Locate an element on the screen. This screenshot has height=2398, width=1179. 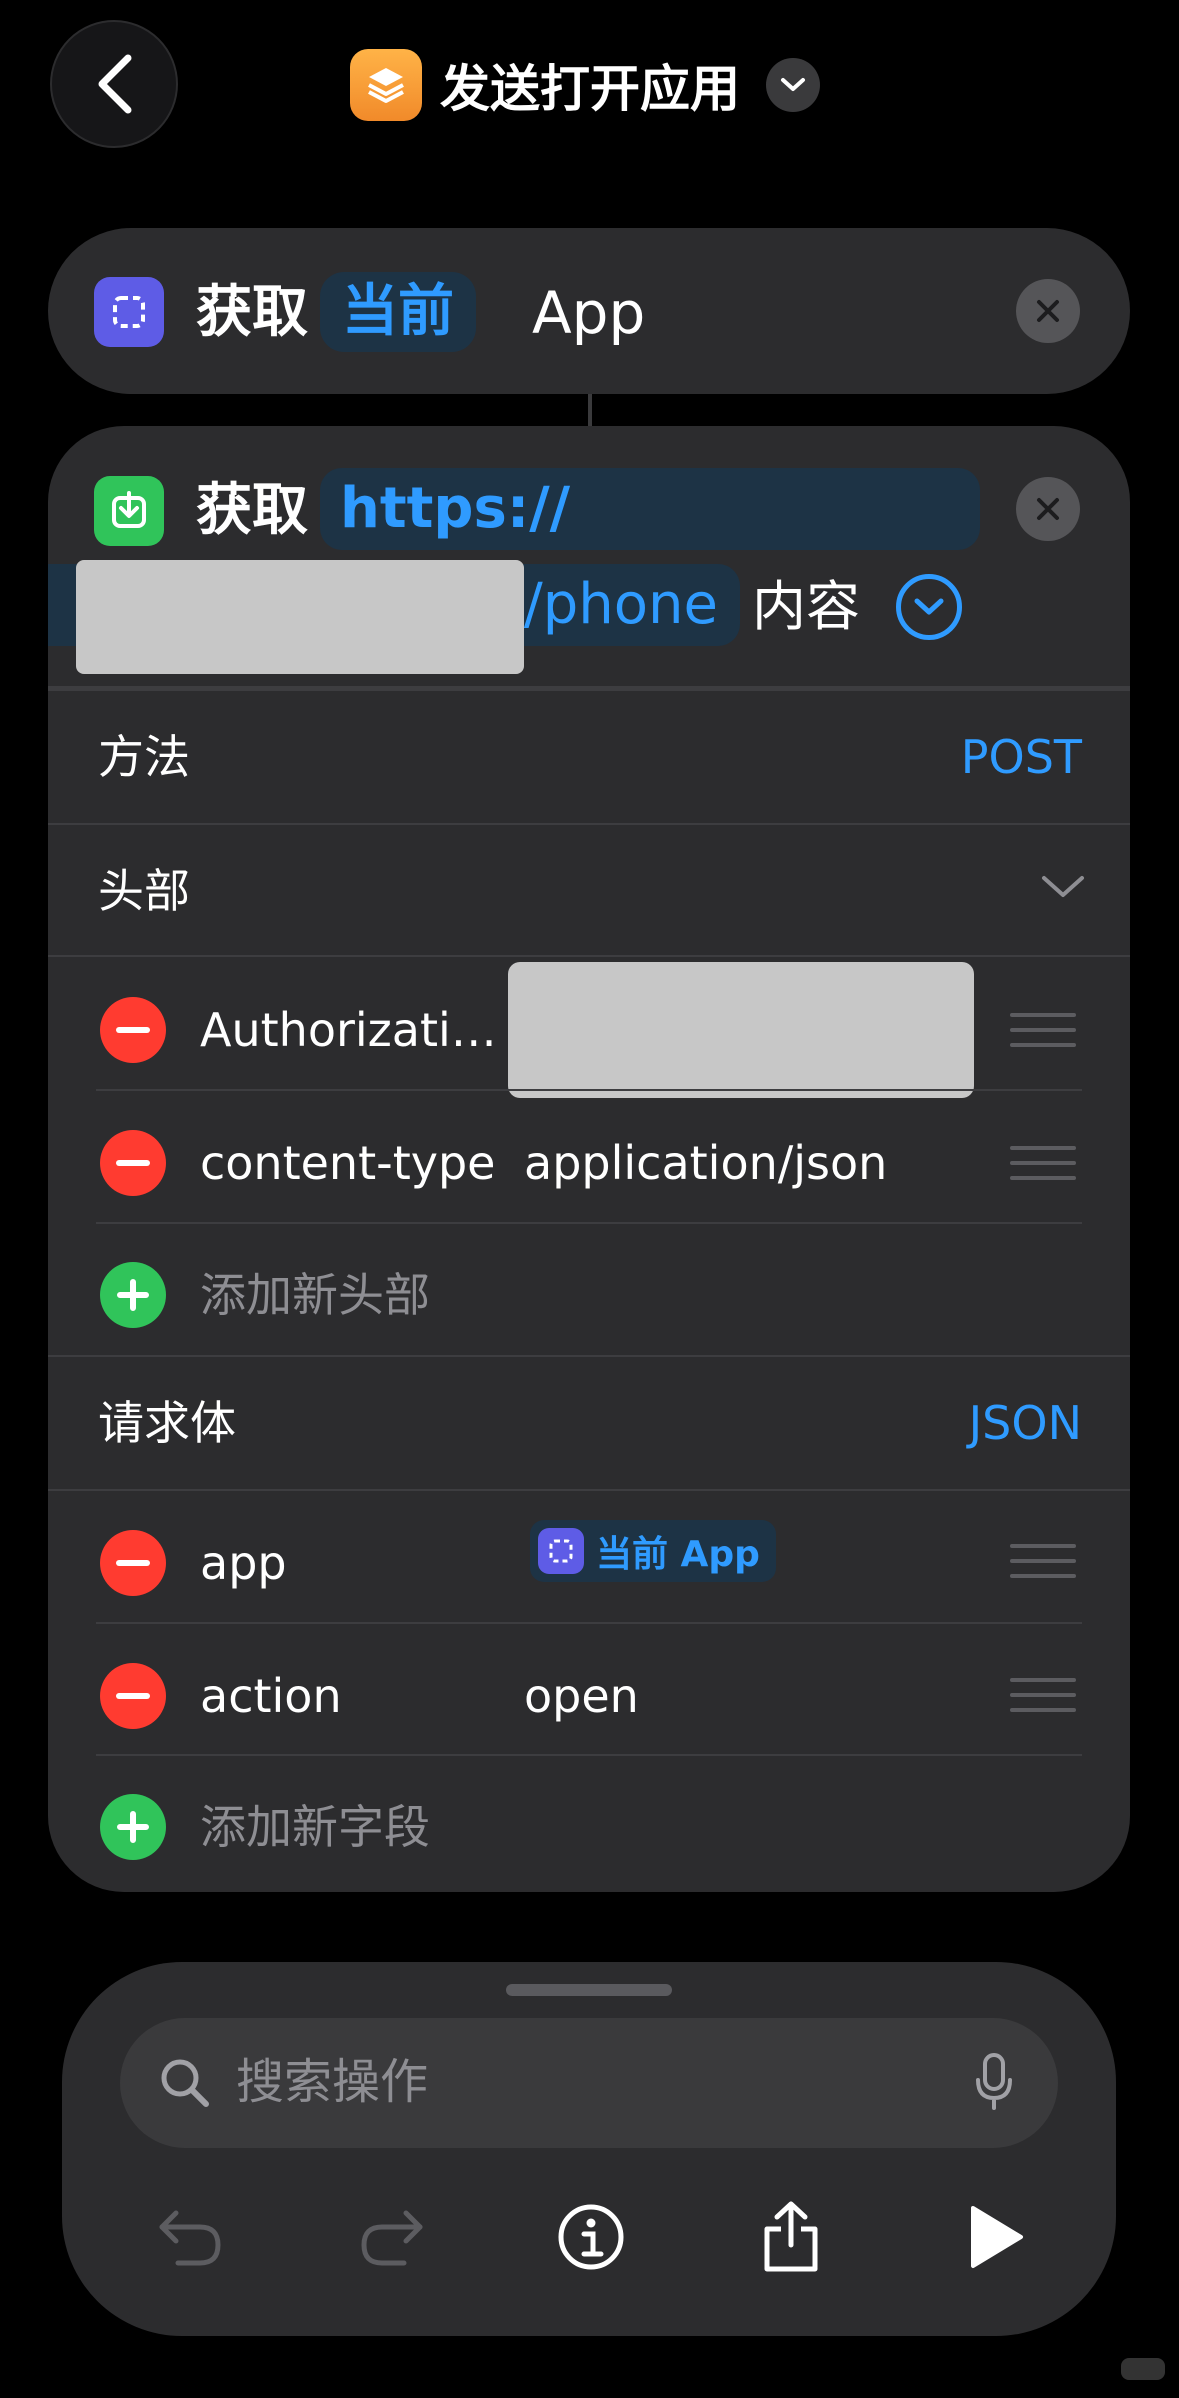
add-header-label: 添加新头部 is located at coordinates (315, 1295).